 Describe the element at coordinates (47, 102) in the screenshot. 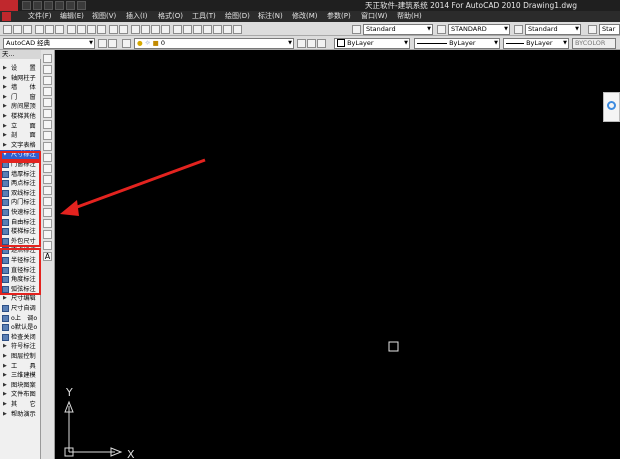

I see `rectangle-icon` at that location.